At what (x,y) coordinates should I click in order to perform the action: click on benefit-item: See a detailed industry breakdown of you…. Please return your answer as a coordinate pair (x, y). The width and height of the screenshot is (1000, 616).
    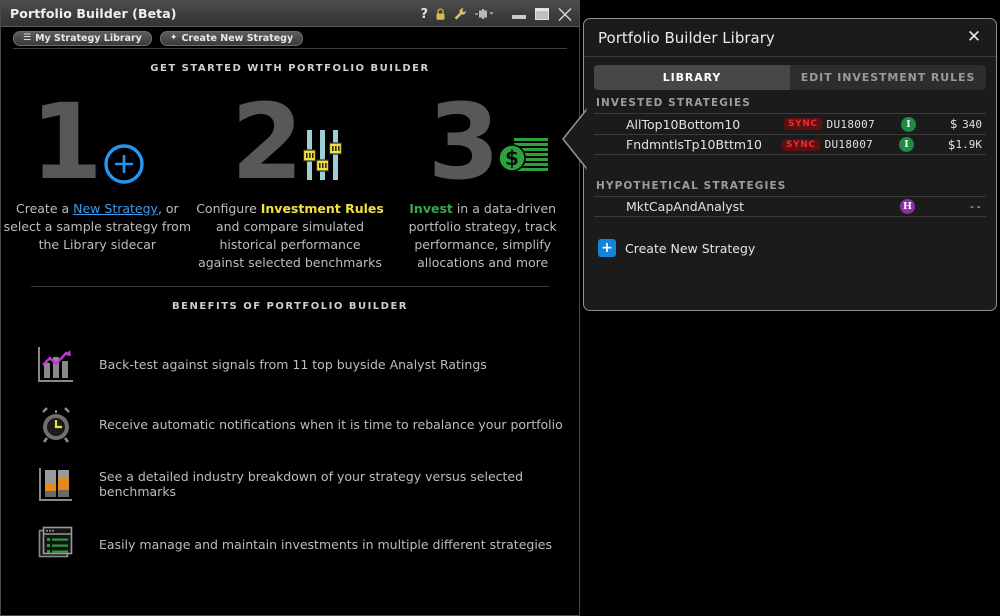
    Looking at the image, I should click on (290, 484).